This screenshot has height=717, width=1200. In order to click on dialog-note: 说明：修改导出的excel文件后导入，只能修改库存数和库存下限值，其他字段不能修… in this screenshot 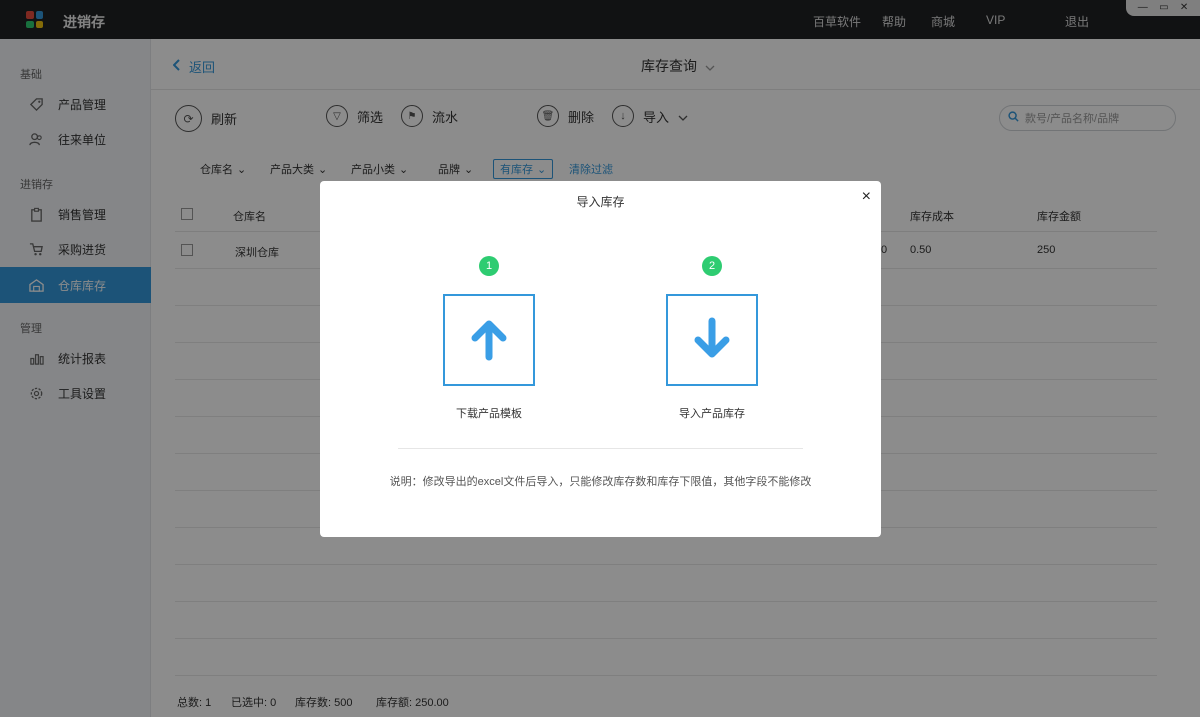, I will do `click(600, 482)`.